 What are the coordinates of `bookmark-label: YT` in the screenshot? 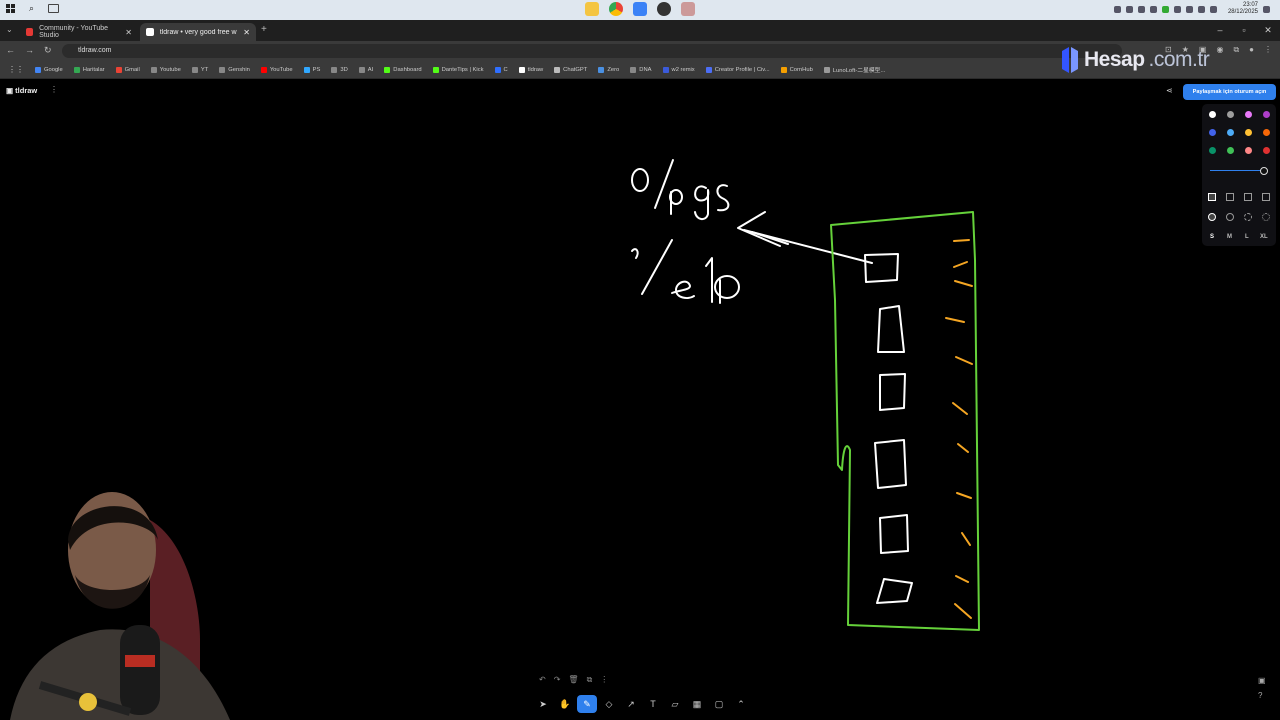 It's located at (204, 69).